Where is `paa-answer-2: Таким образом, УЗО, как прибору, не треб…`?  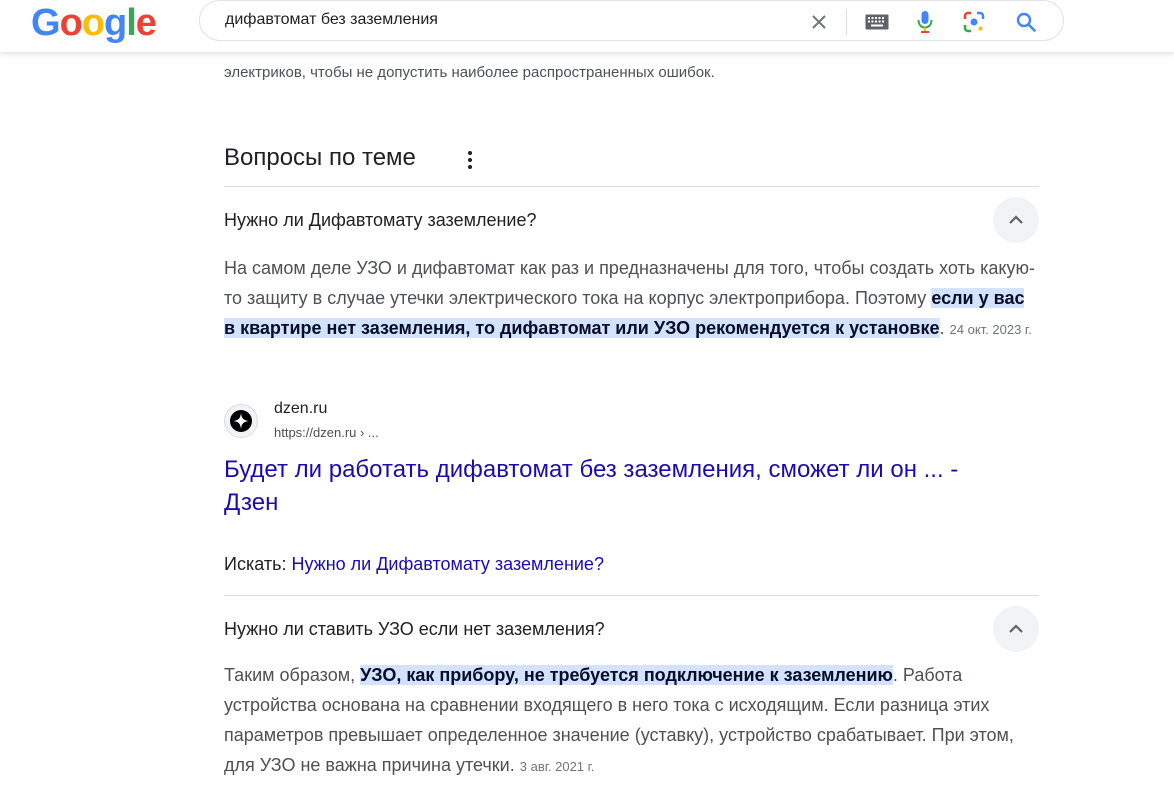 paa-answer-2: Таким образом, УЗО, как прибору, не треб… is located at coordinates (631, 721).